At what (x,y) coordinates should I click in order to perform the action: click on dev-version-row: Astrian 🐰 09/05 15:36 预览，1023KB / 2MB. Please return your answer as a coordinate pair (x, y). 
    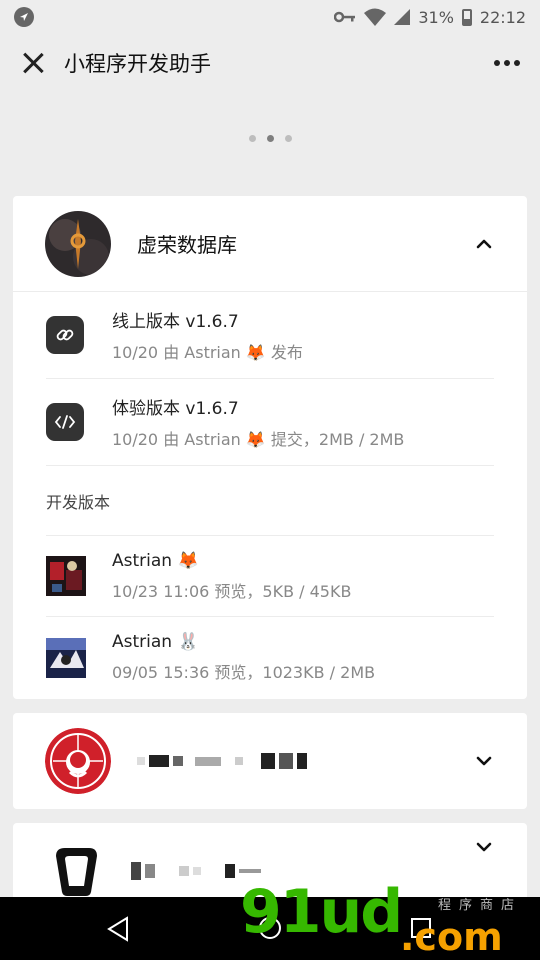
    Looking at the image, I should click on (270, 657).